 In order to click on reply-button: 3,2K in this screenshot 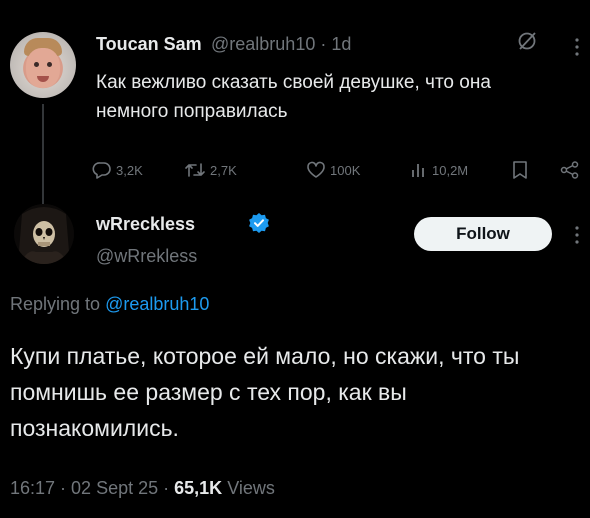, I will do `click(117, 170)`.